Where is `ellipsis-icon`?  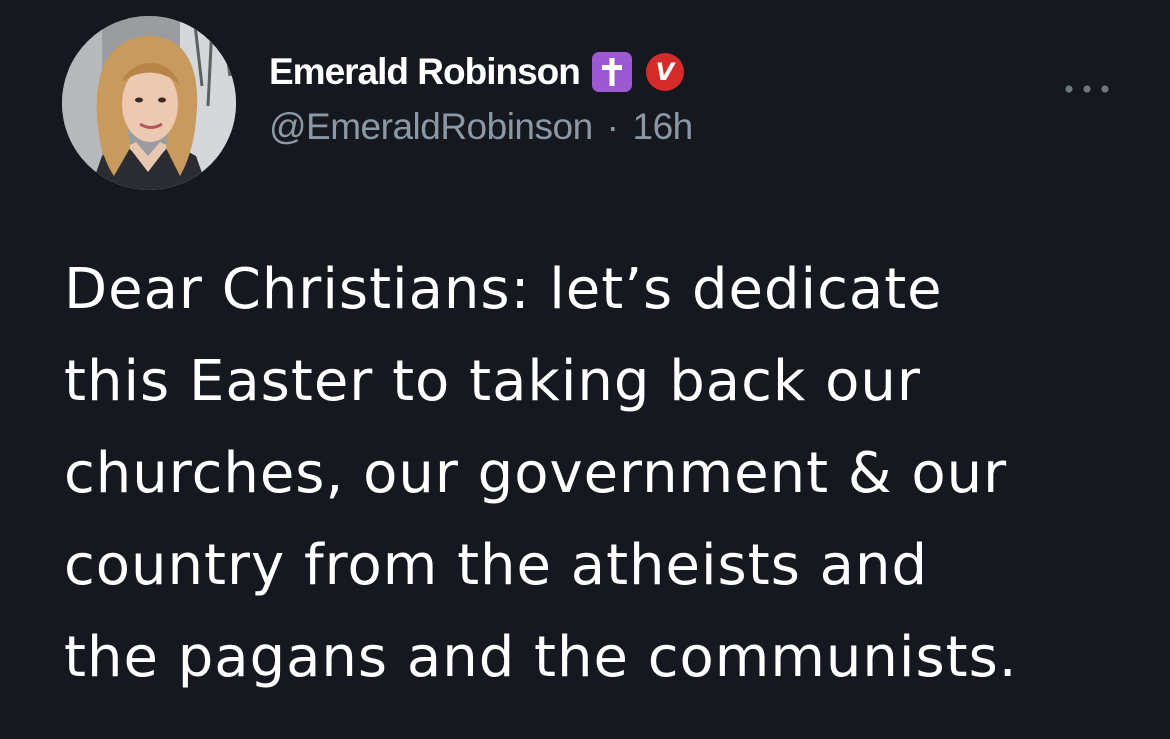
ellipsis-icon is located at coordinates (1087, 89).